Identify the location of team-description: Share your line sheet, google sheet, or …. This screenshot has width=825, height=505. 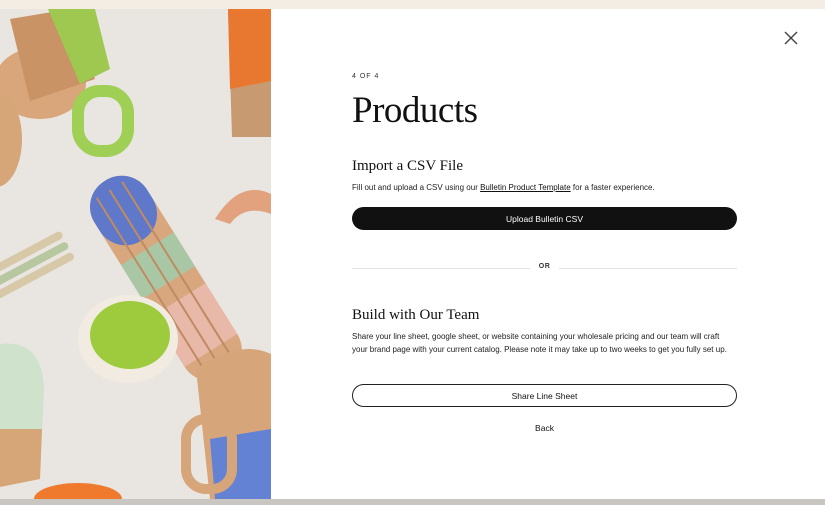
(539, 343).